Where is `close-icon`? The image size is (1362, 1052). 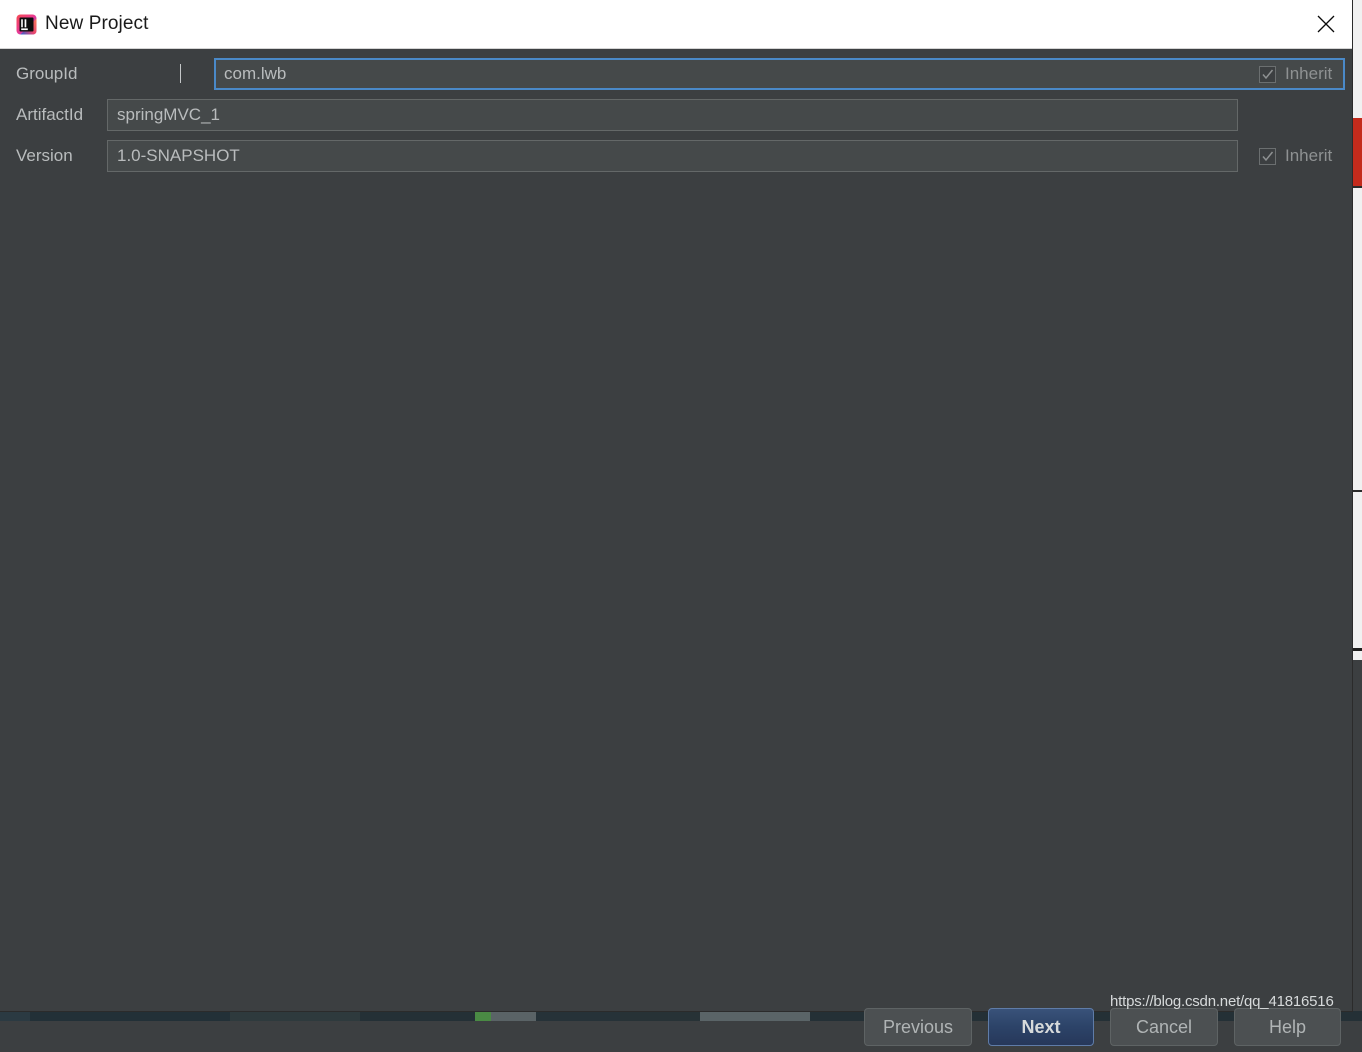
close-icon is located at coordinates (1326, 23).